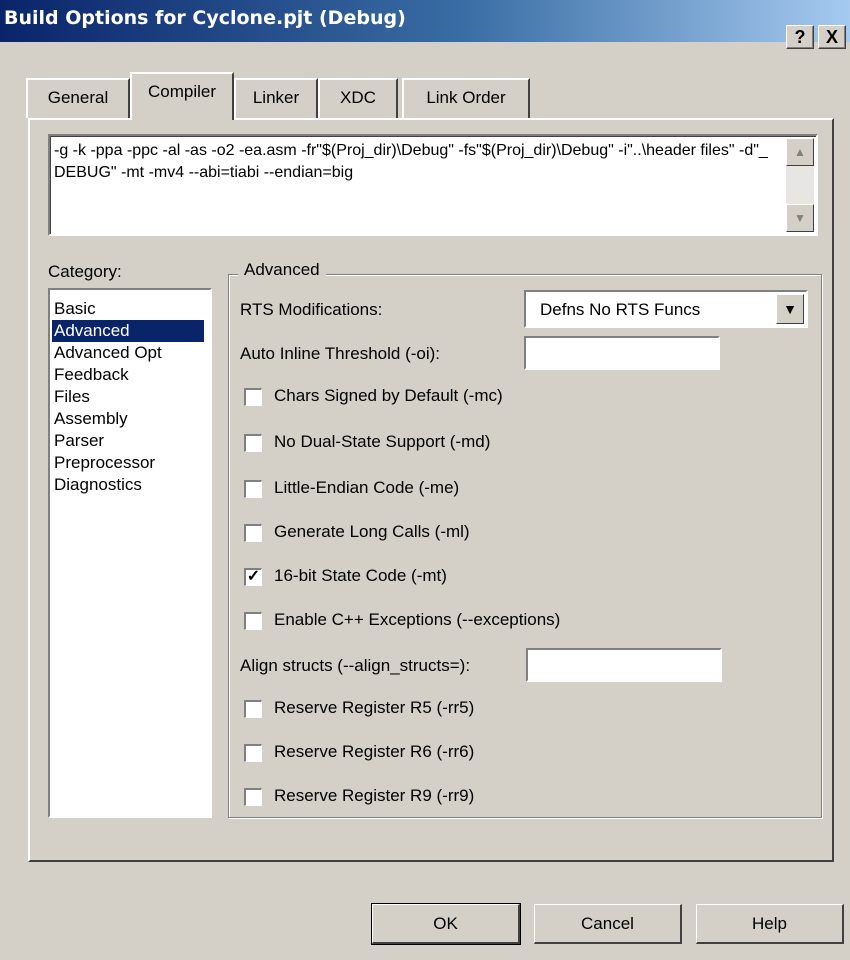 The height and width of the screenshot is (960, 850). Describe the element at coordinates (446, 924) in the screenshot. I see `ok-button: OK` at that location.